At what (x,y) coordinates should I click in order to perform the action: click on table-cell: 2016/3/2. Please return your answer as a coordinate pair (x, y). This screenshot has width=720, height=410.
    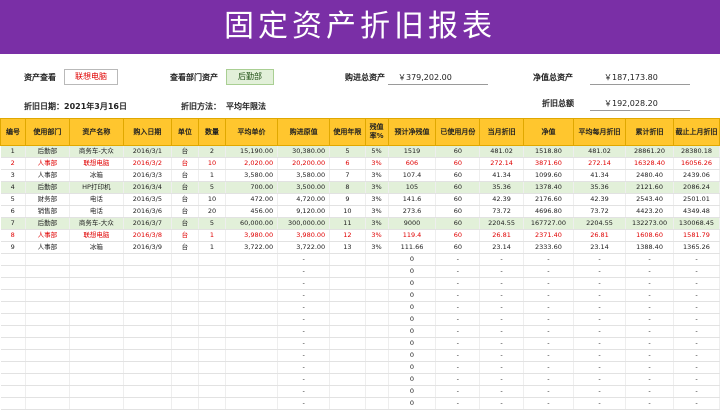
    Looking at the image, I should click on (147, 163).